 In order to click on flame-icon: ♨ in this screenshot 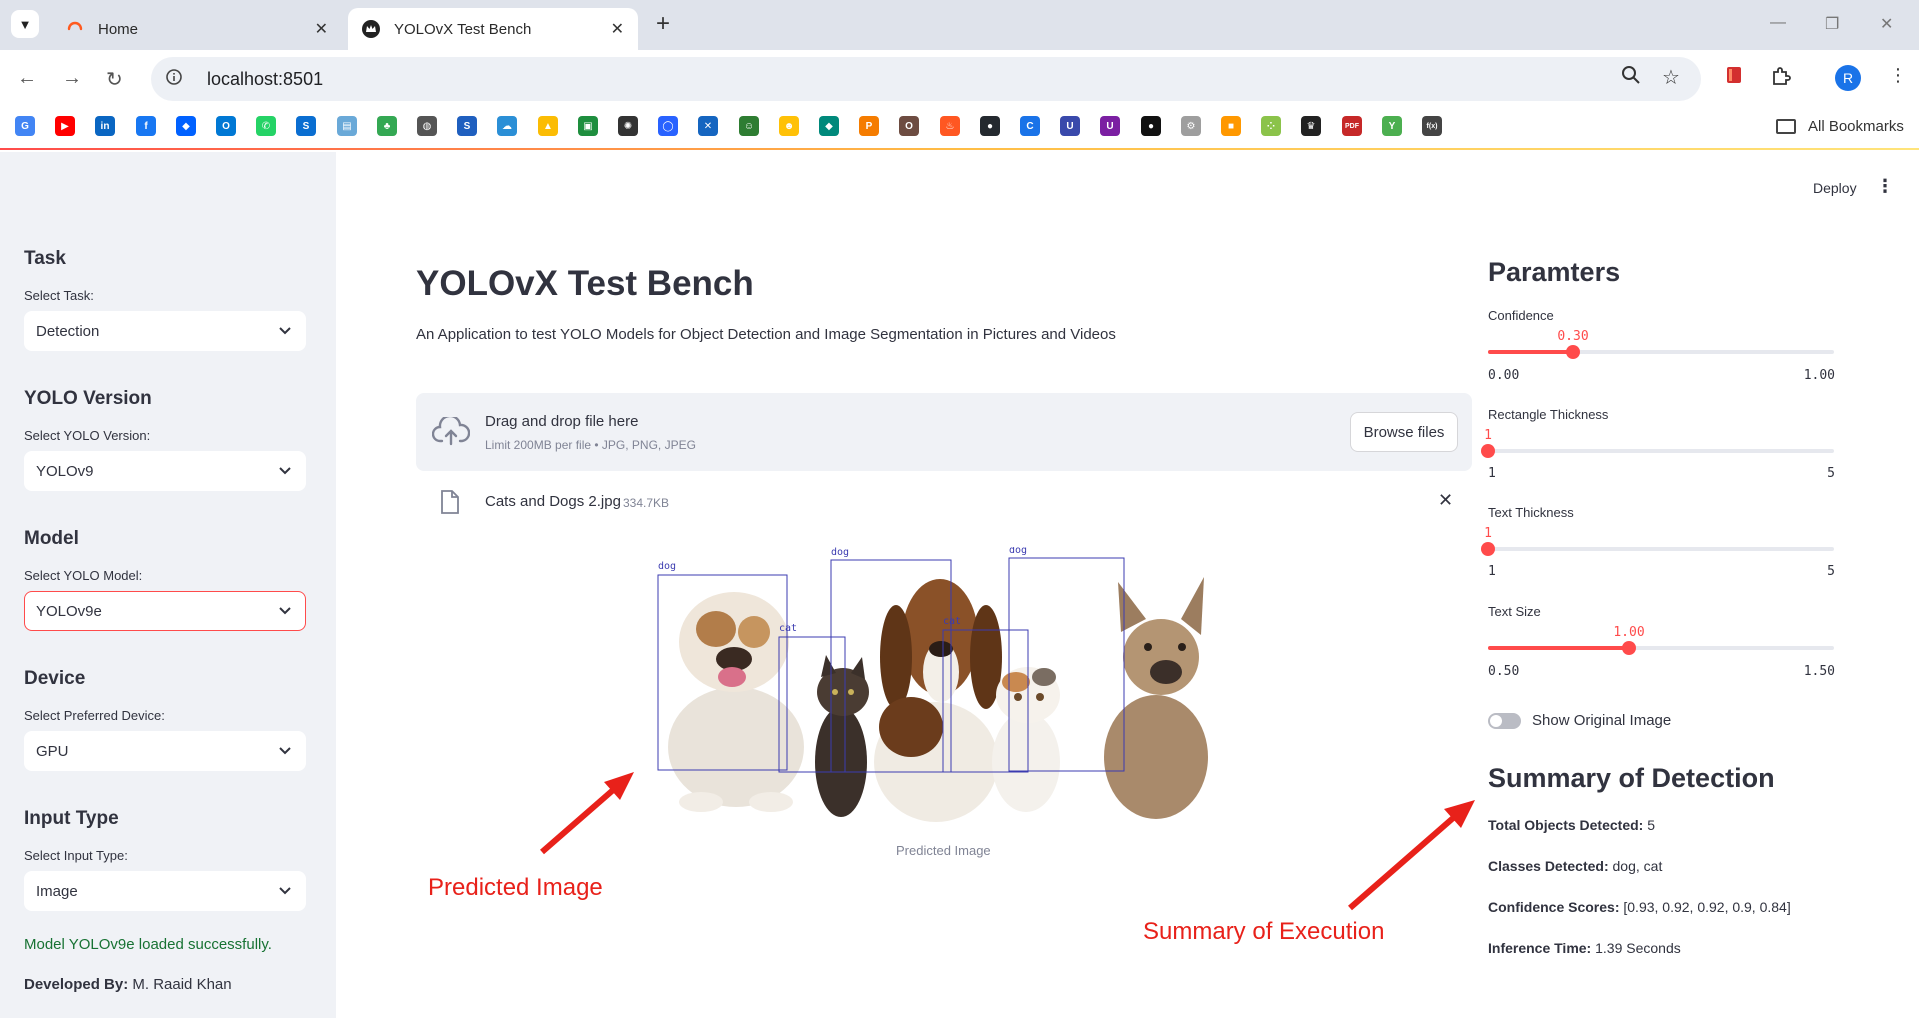, I will do `click(950, 126)`.